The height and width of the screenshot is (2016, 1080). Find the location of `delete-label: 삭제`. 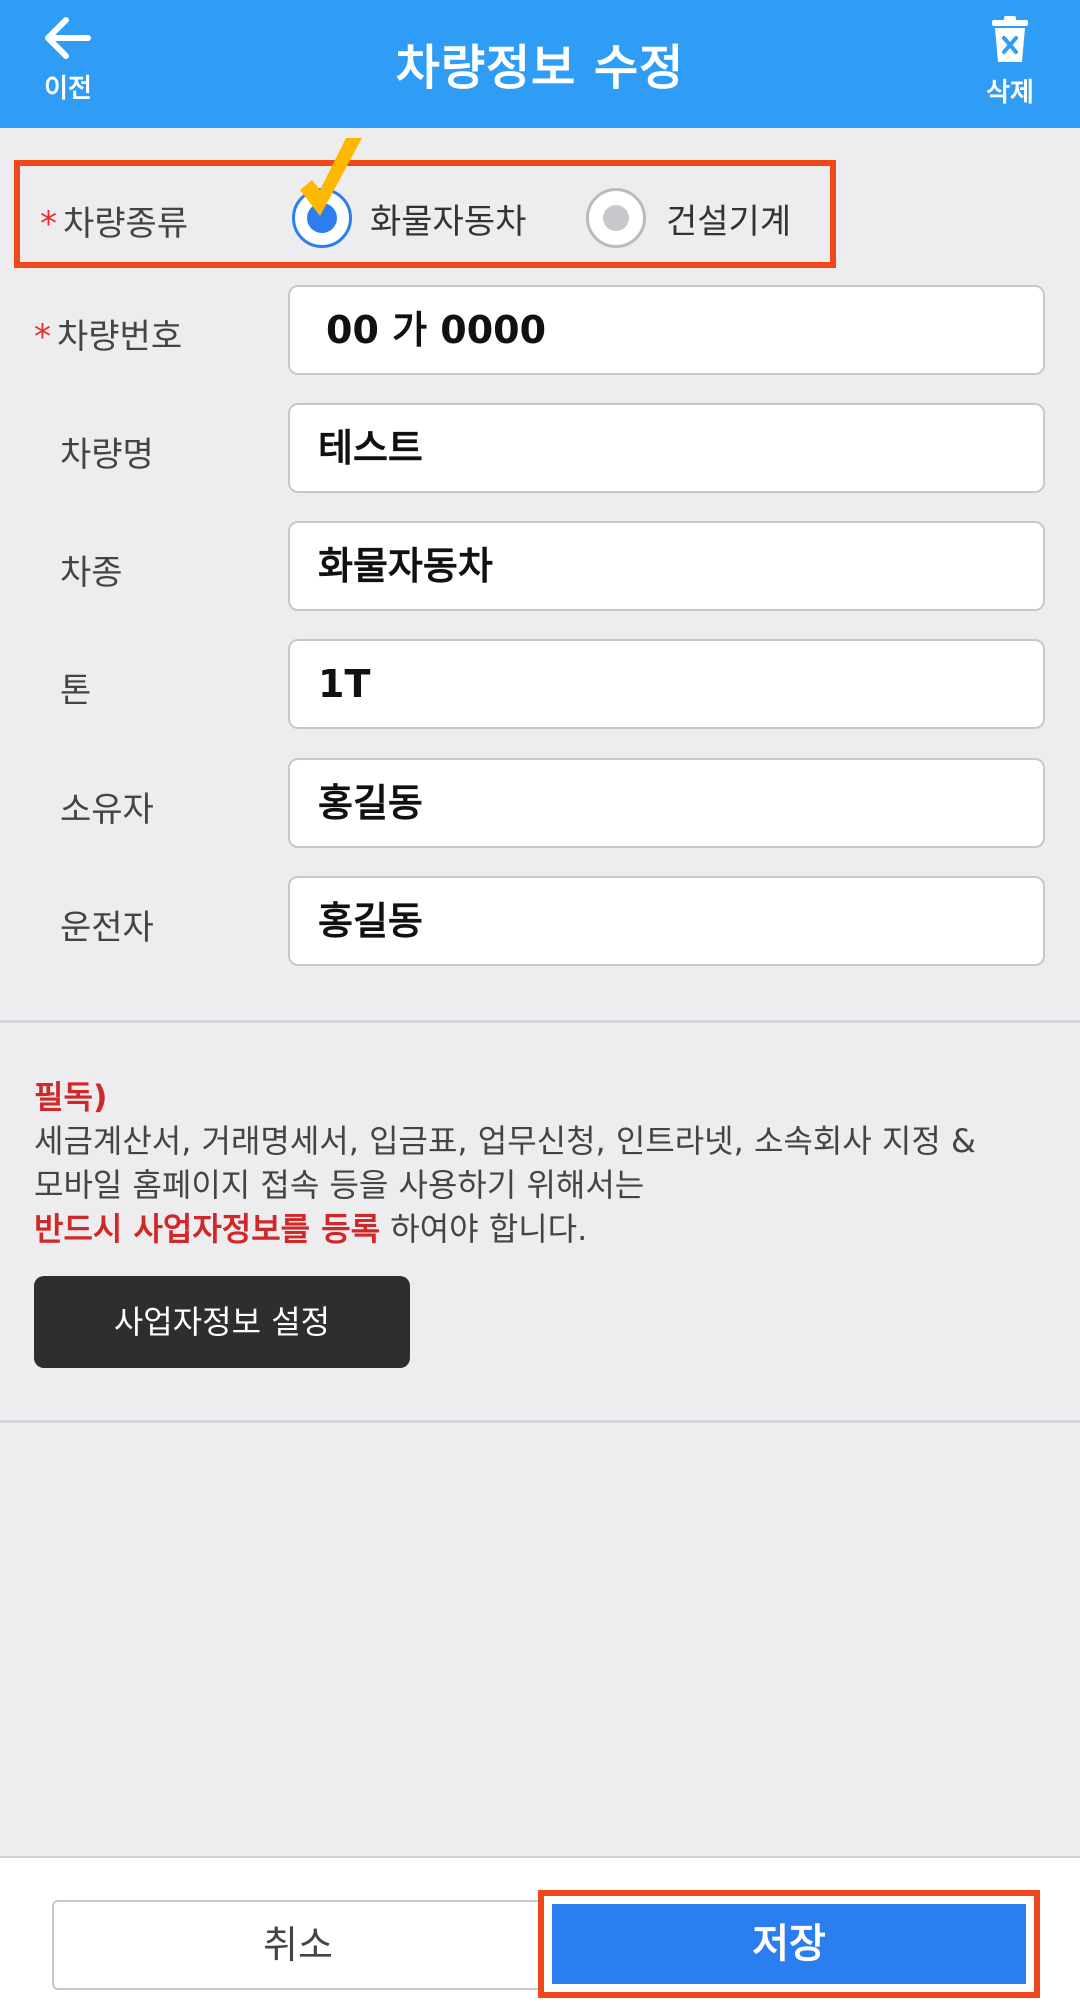

delete-label: 삭제 is located at coordinates (1010, 93).